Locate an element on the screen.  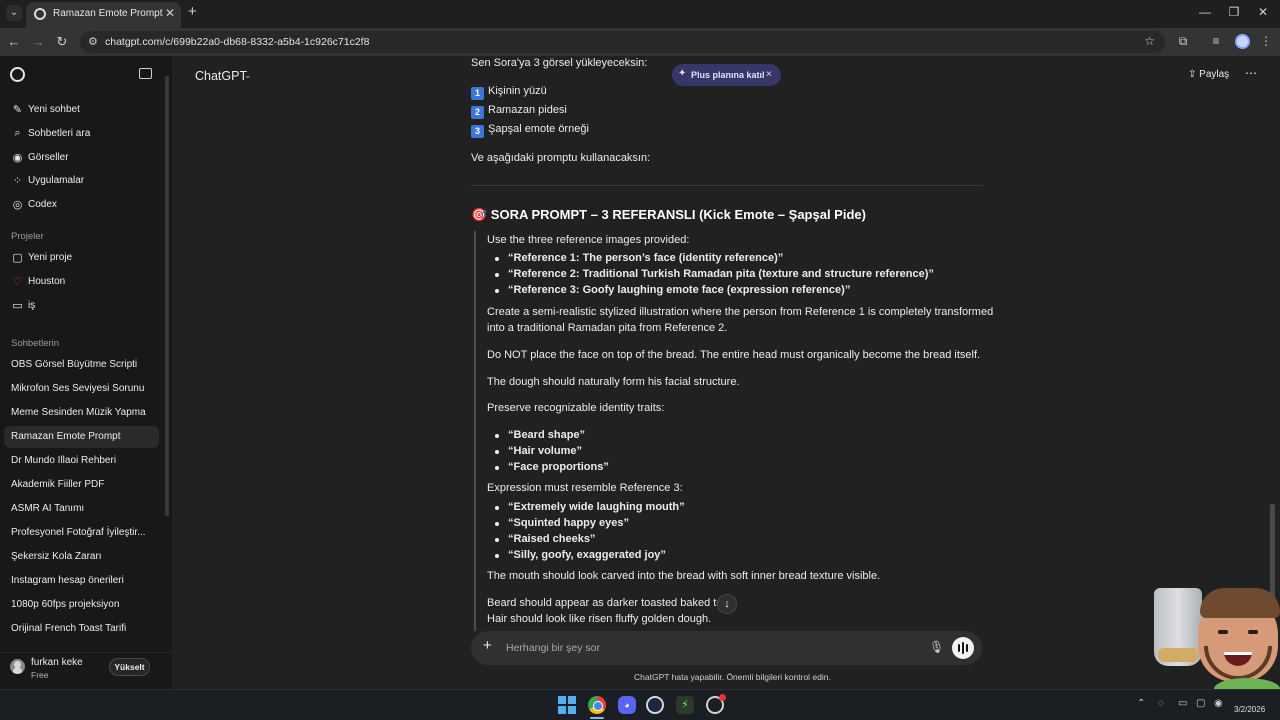
tab-search-button: ⌄ is located at coordinates (14, 13).